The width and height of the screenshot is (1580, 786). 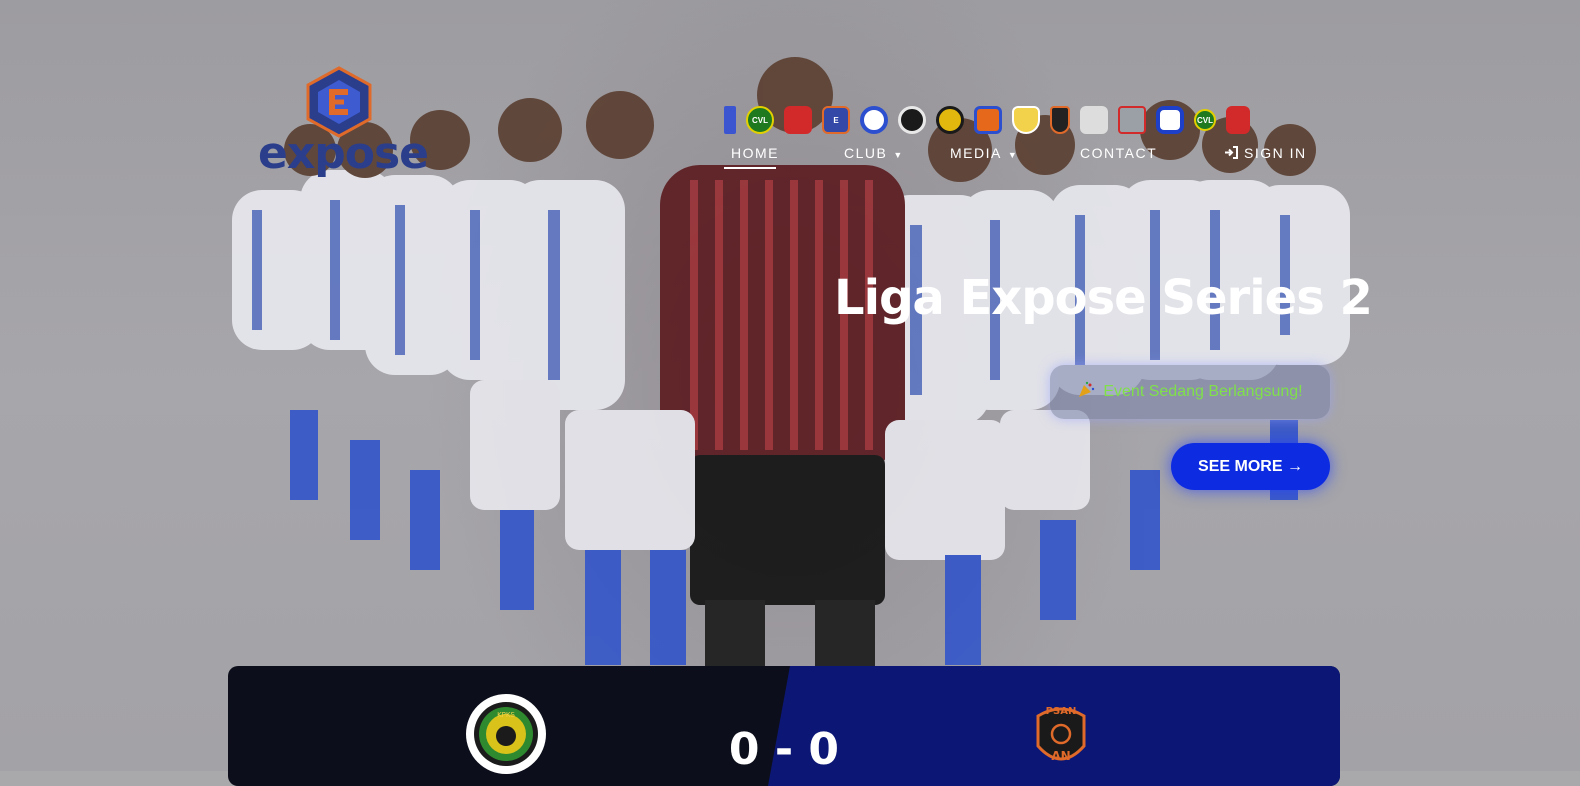 What do you see at coordinates (506, 715) in the screenshot?
I see `svg-text: KPKS` at bounding box center [506, 715].